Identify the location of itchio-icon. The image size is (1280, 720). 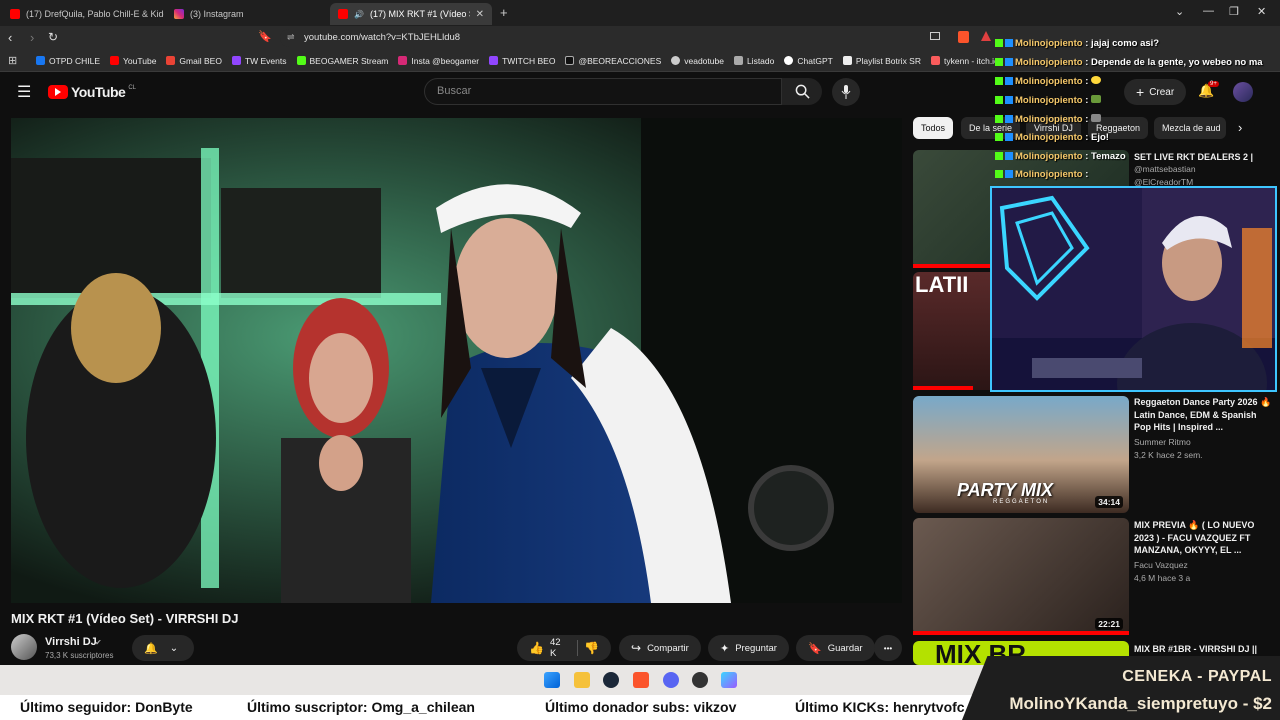
(935, 60).